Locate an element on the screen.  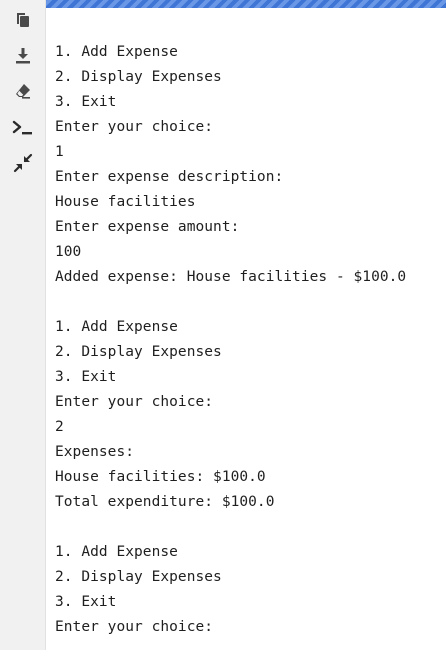
collapse-button is located at coordinates (23, 163).